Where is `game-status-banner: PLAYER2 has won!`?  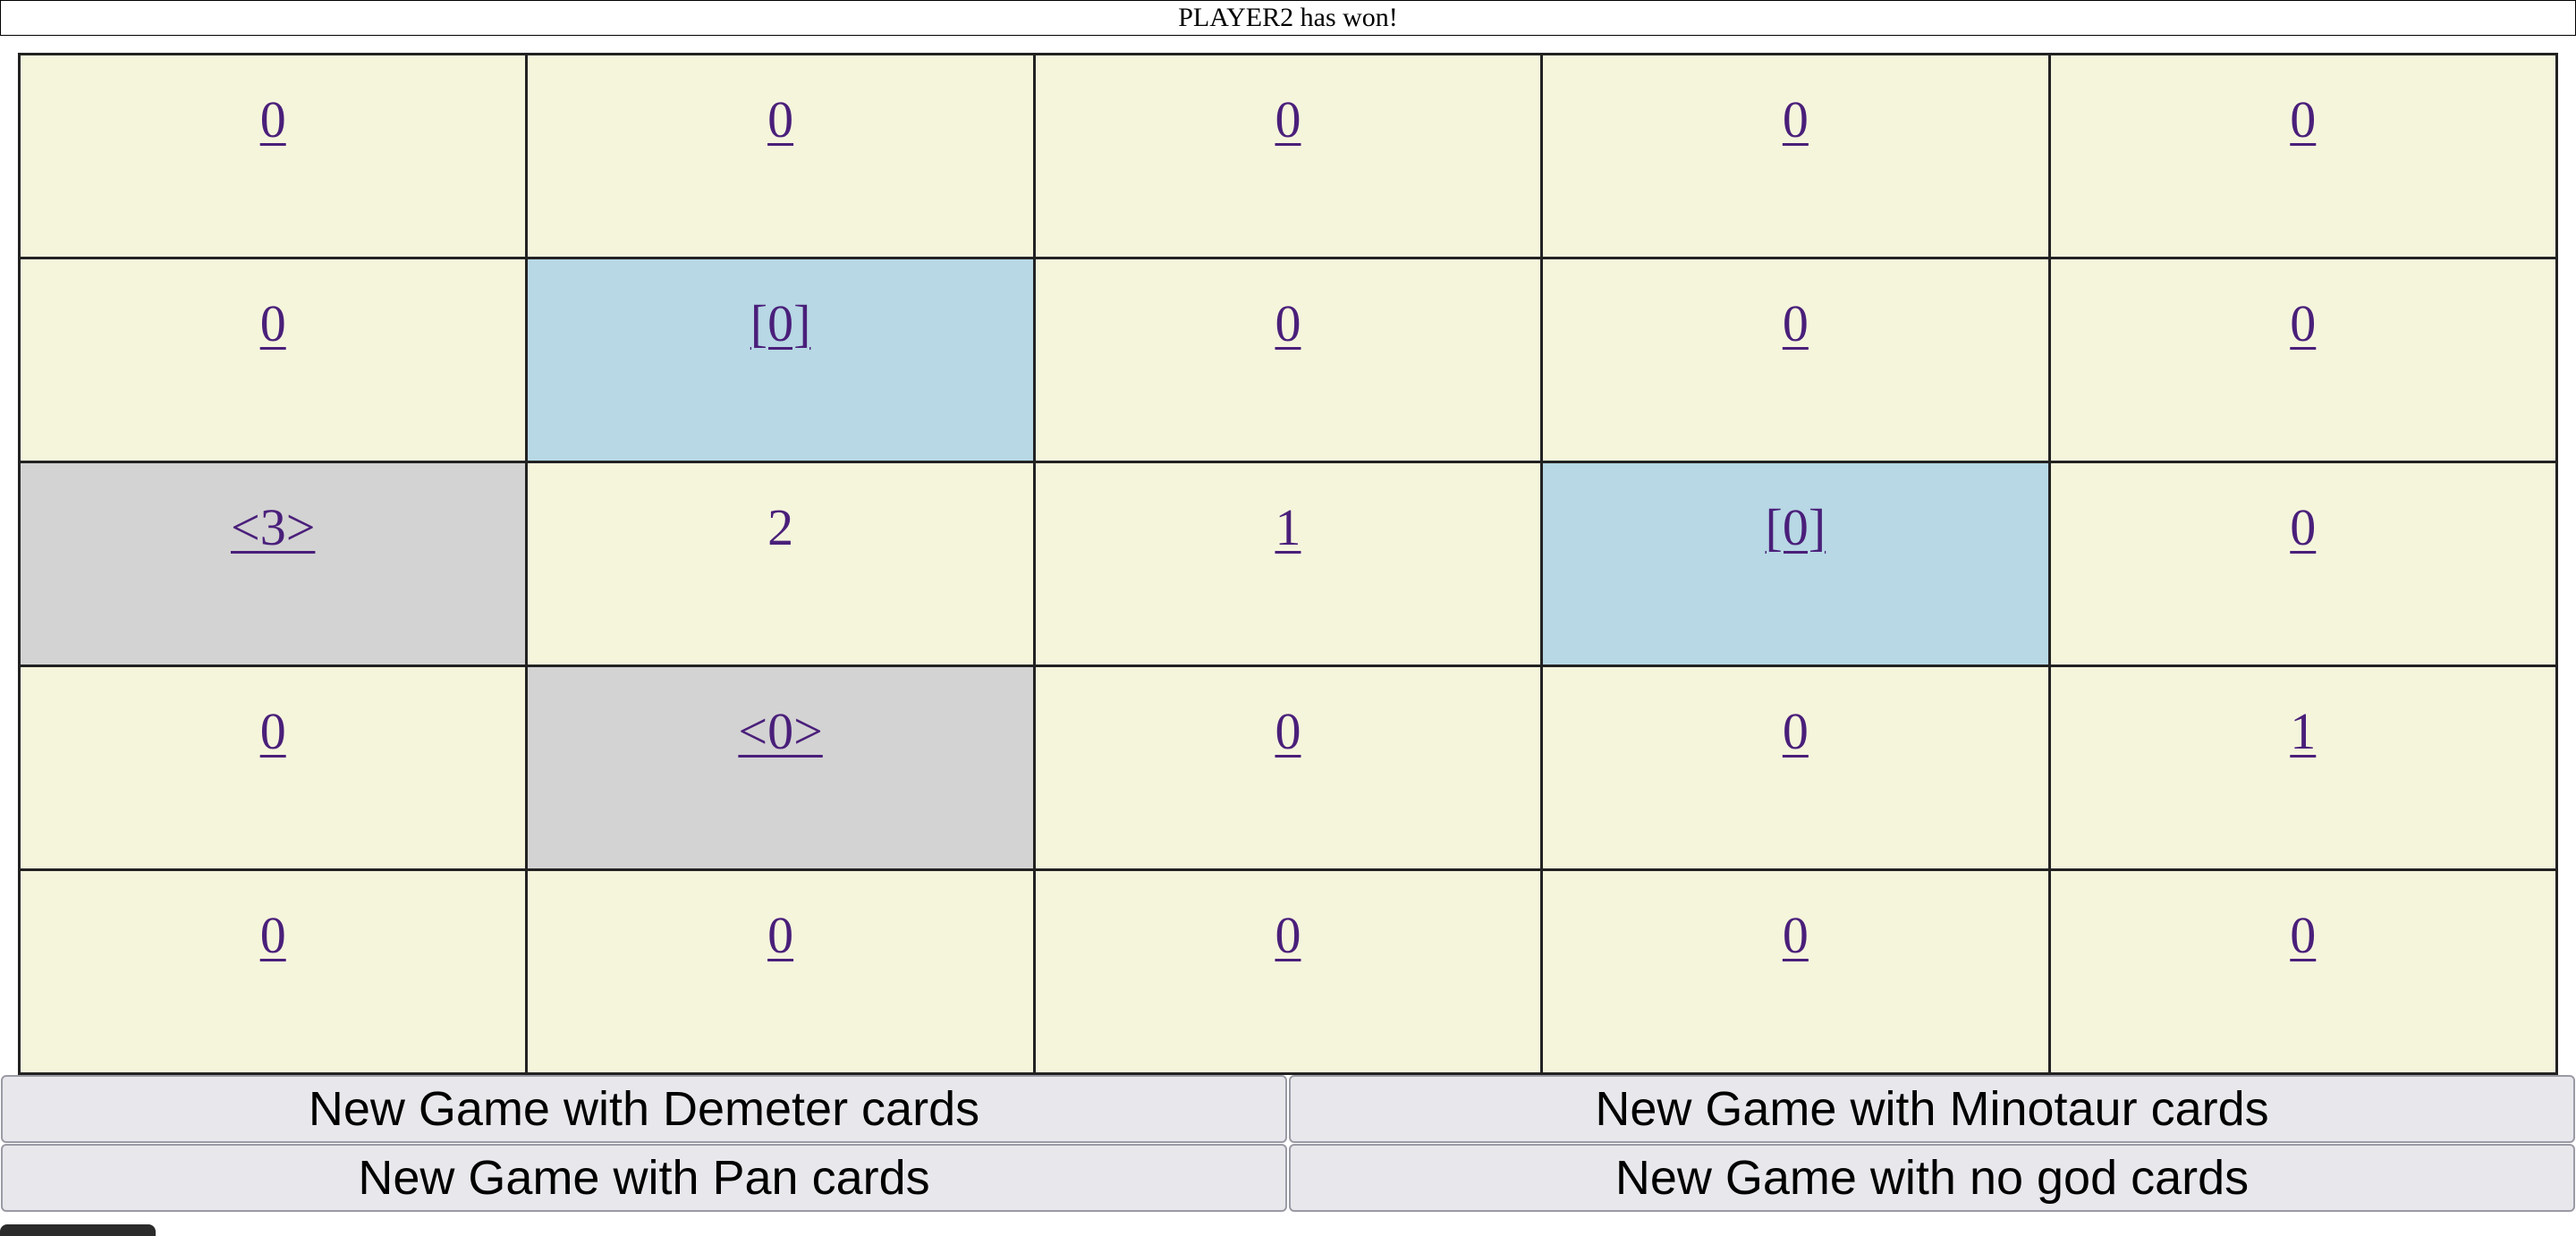 game-status-banner: PLAYER2 has won! is located at coordinates (1288, 18).